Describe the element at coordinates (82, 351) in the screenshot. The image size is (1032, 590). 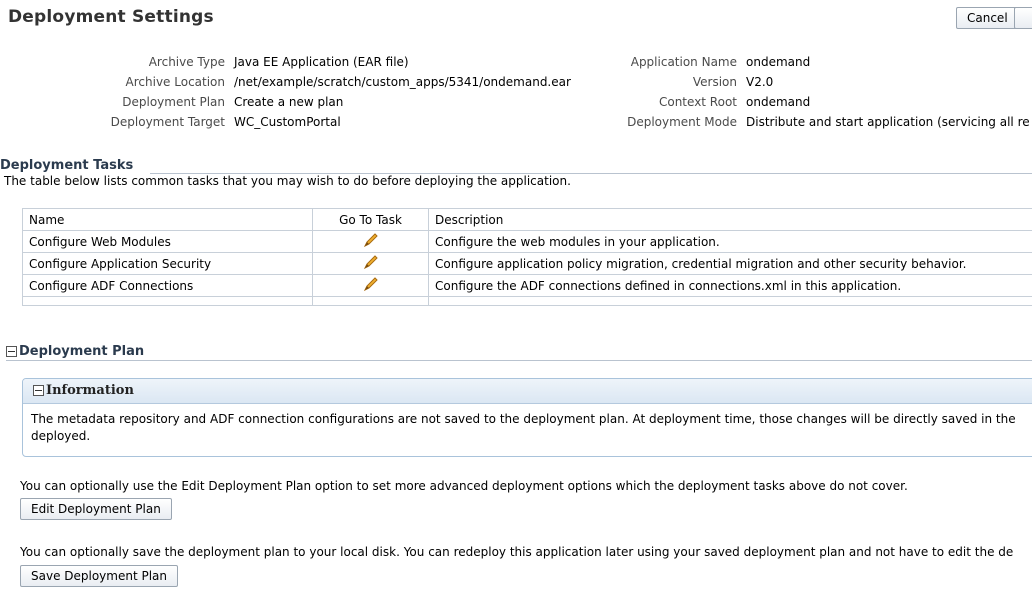
I see `deployment-plan-title: Deployment Plan` at that location.